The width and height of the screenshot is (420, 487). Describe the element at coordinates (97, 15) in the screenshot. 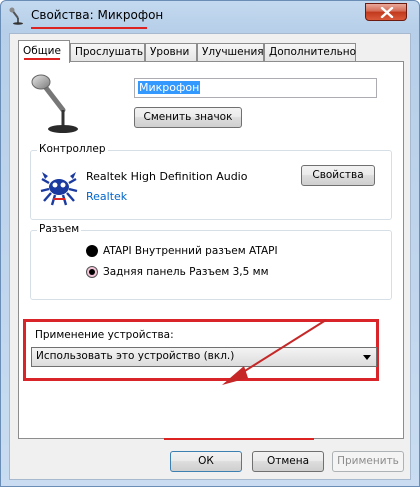

I see `window-title: Свойства: Микрофон` at that location.